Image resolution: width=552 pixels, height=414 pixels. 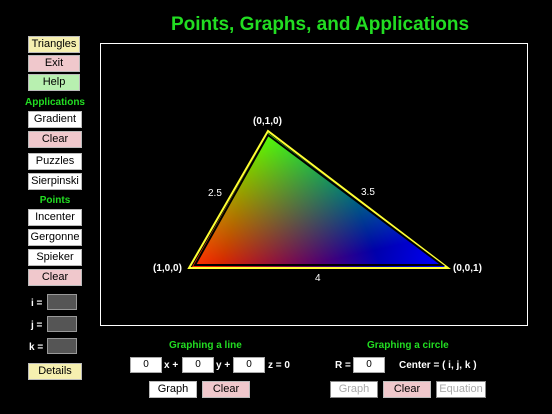 What do you see at coordinates (37, 325) in the screenshot?
I see `j-label: j =` at bounding box center [37, 325].